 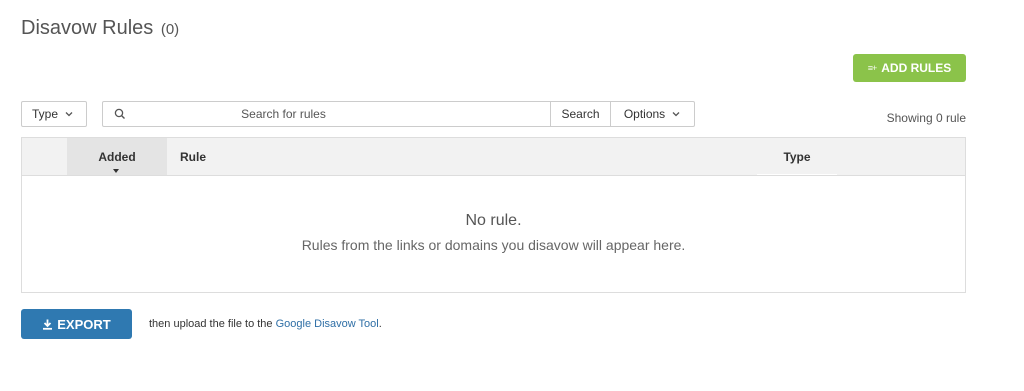 What do you see at coordinates (872, 68) in the screenshot?
I see `list-add-icon: ≡+` at bounding box center [872, 68].